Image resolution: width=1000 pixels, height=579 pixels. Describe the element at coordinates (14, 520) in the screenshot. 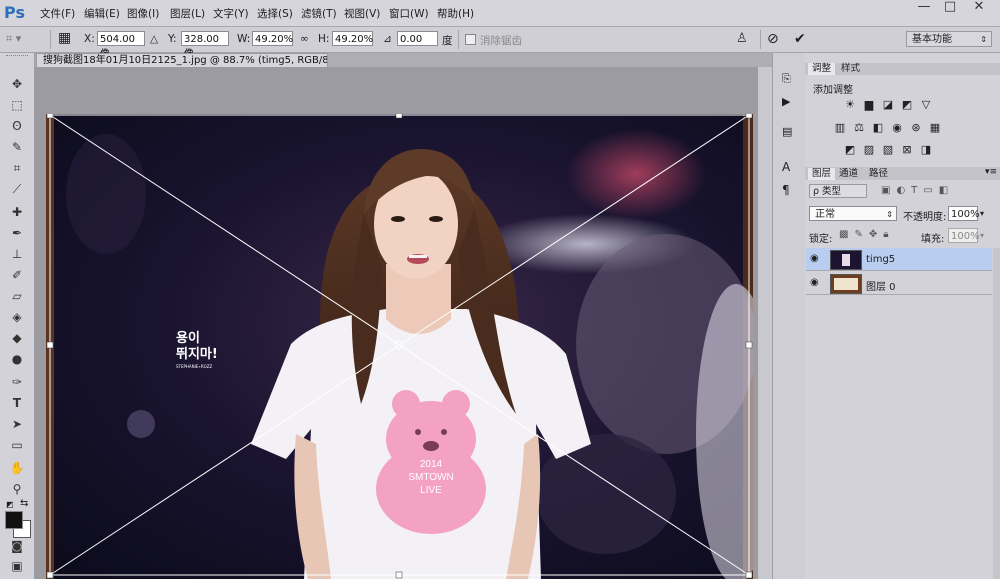

I see `foreground-color-swatch` at that location.